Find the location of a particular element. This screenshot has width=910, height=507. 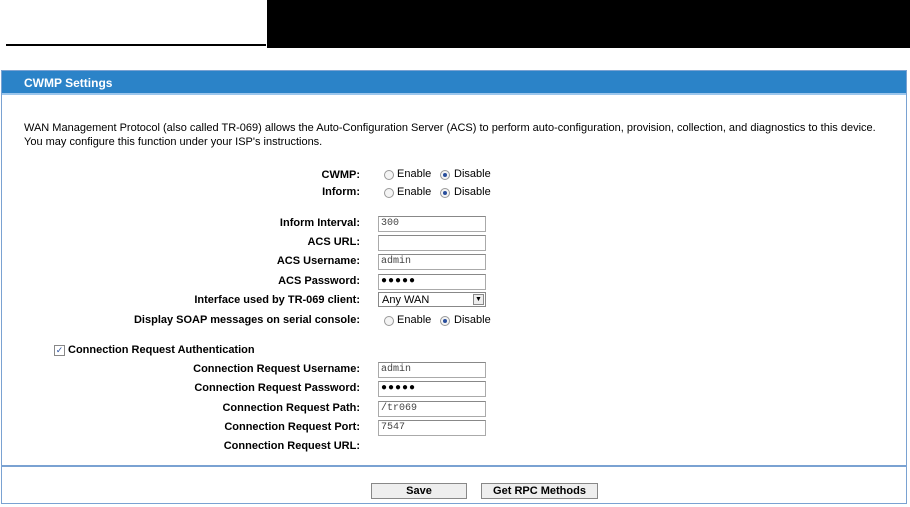

acs-username-input: admin is located at coordinates (432, 262).